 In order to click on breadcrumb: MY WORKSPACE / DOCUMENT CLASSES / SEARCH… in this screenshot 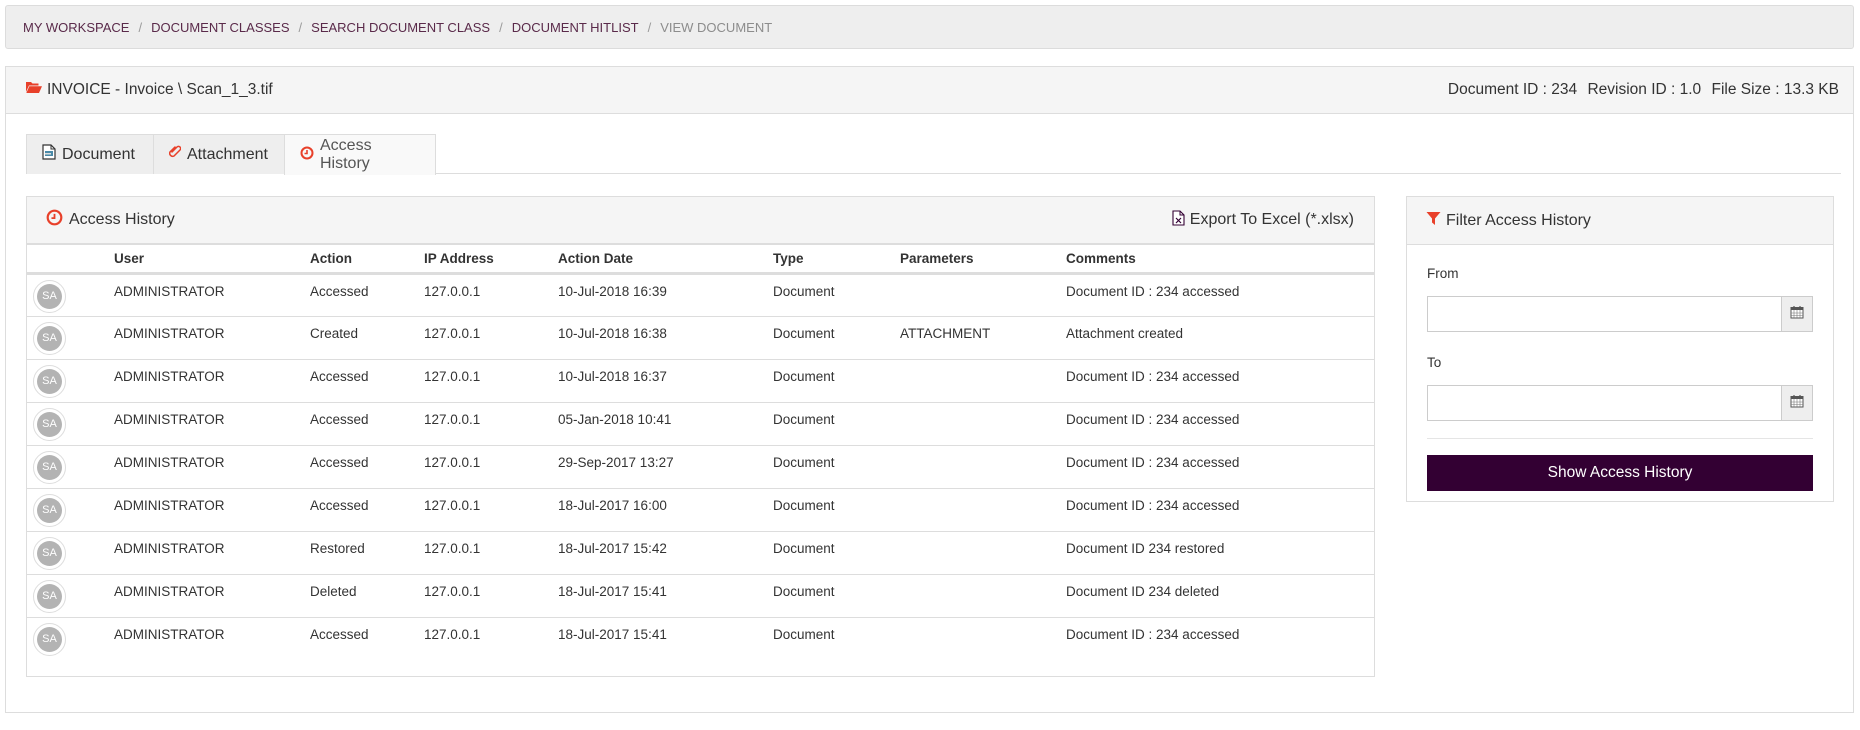, I will do `click(929, 27)`.